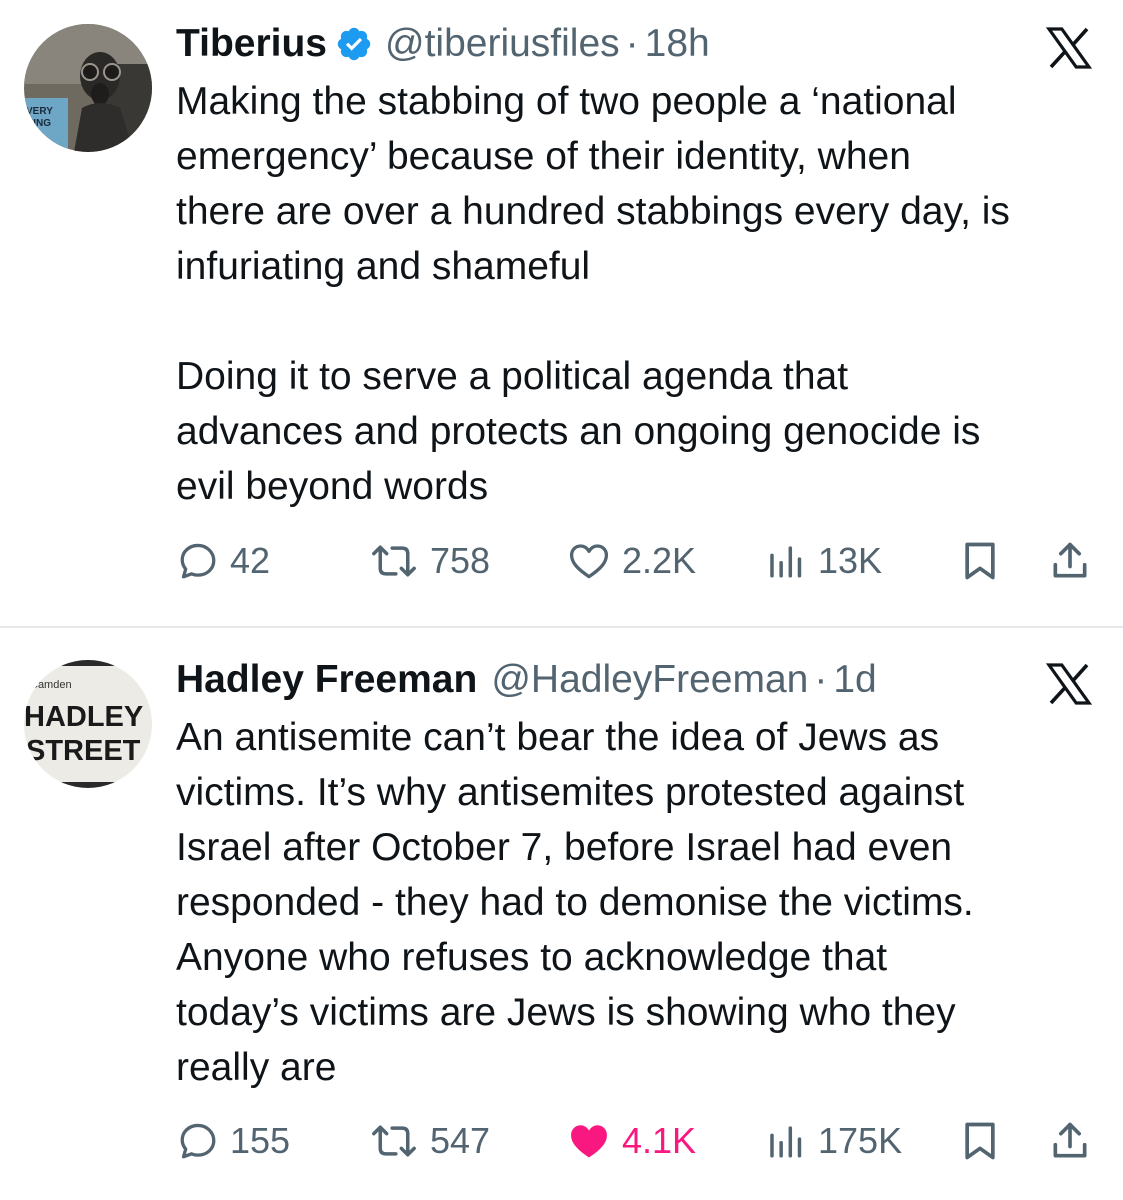 The height and width of the screenshot is (1200, 1123). What do you see at coordinates (354, 44) in the screenshot?
I see `verified-badge-icon` at bounding box center [354, 44].